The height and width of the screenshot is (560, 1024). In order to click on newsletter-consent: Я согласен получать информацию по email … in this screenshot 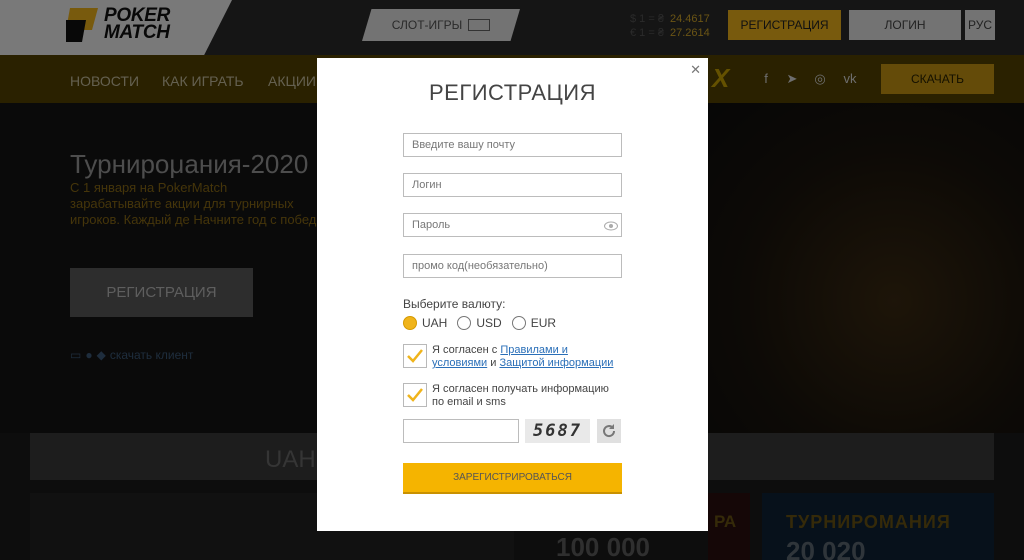, I will do `click(512, 396)`.